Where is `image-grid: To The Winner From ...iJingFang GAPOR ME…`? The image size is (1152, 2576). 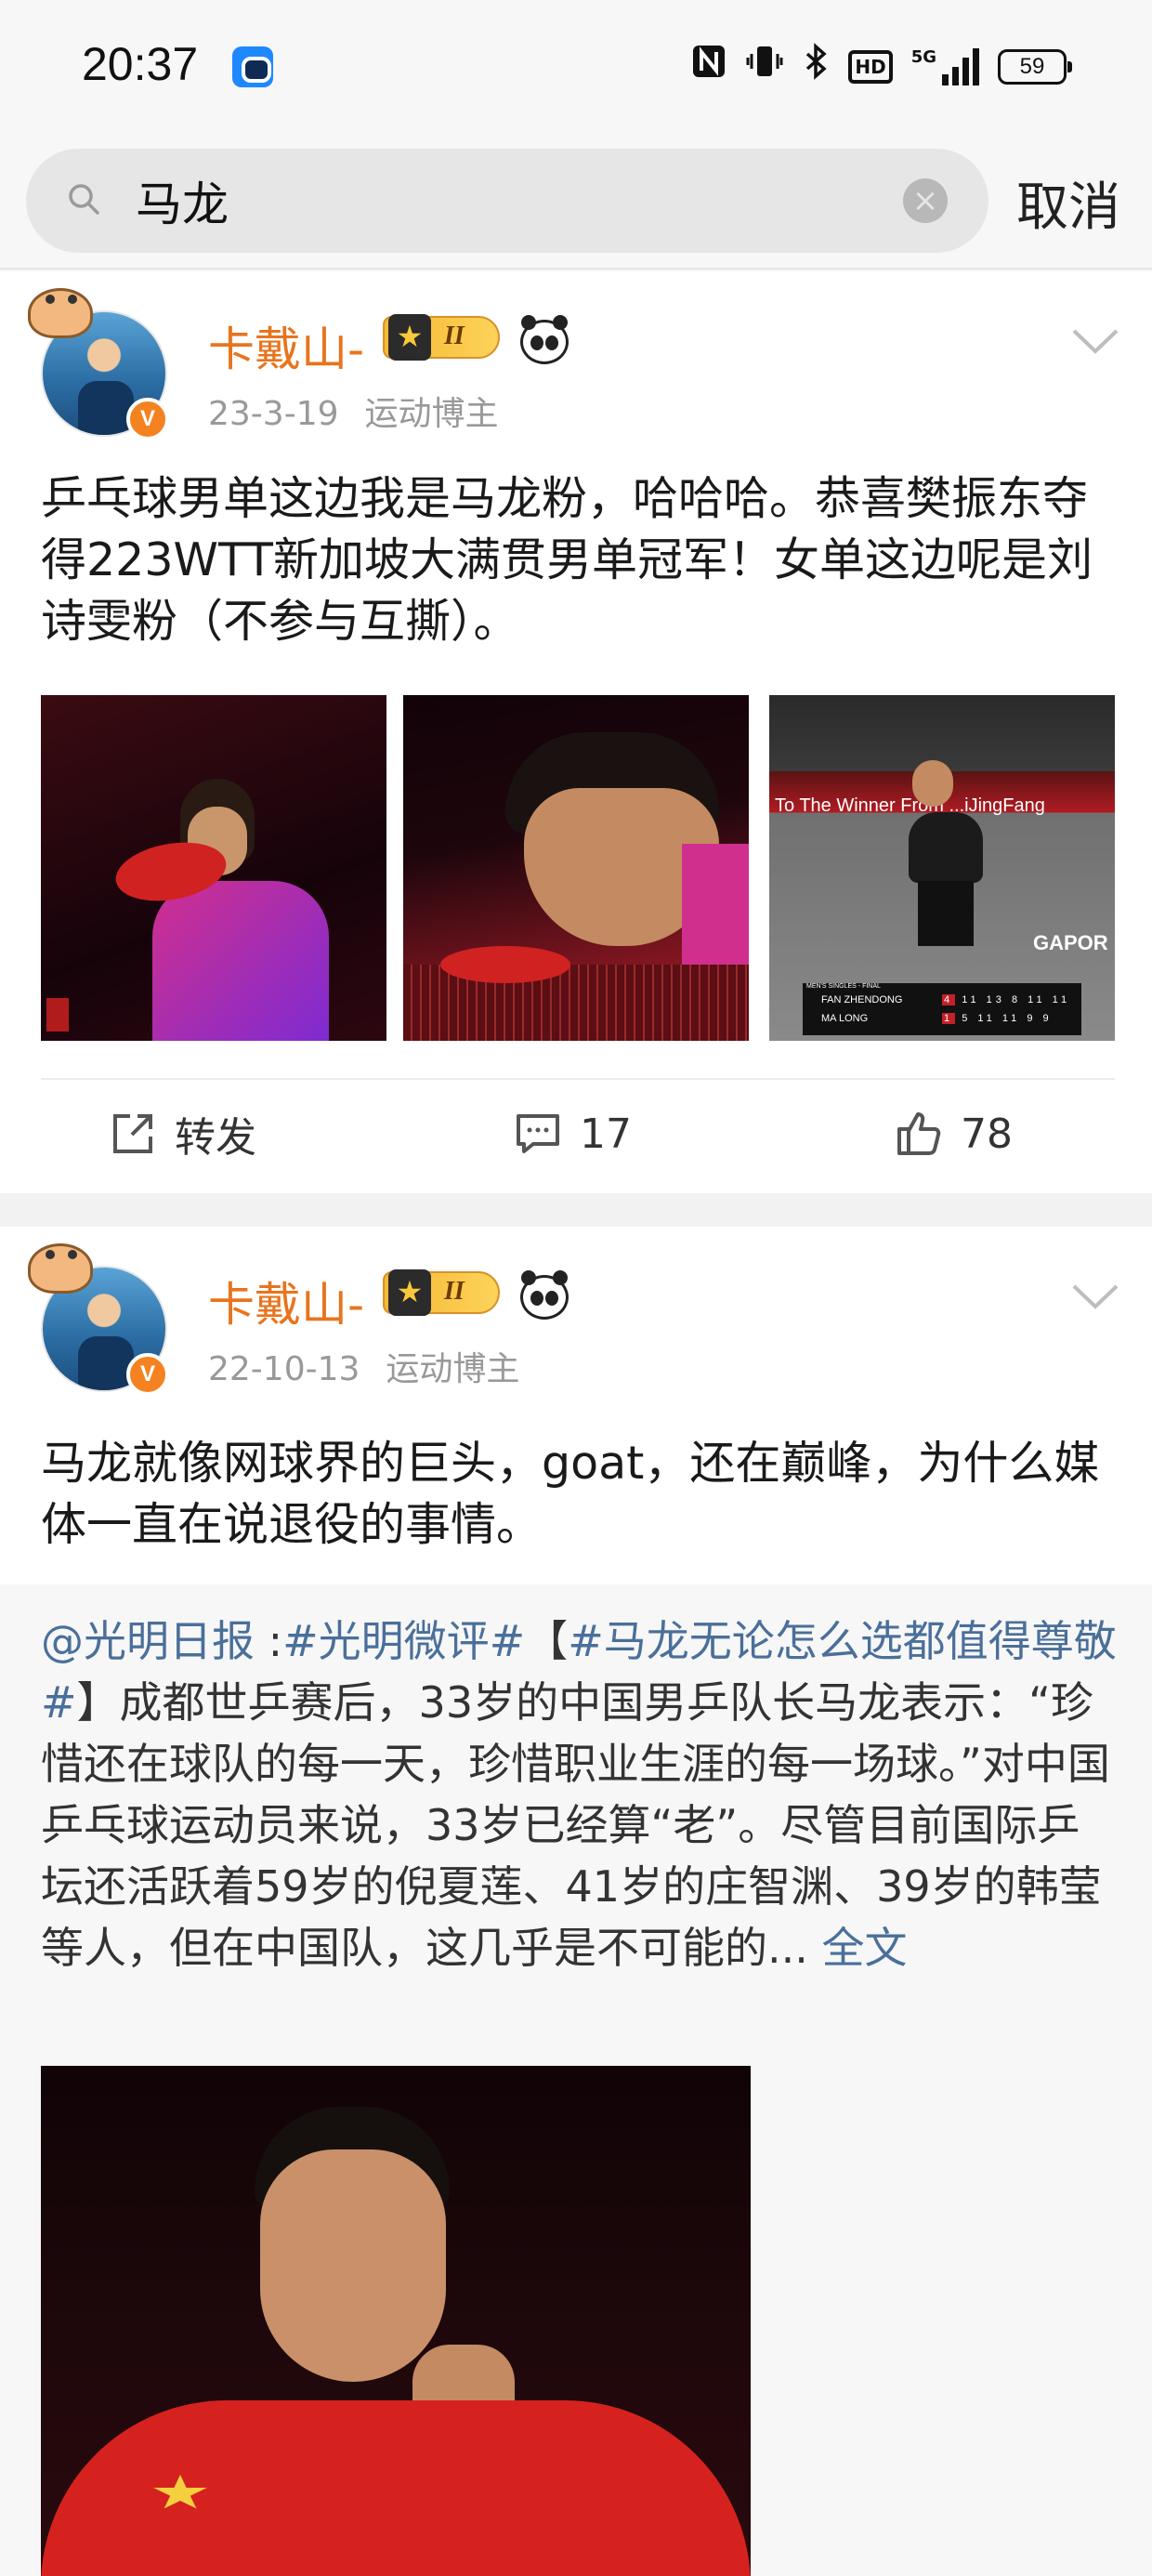 image-grid: To The Winner From ...iJingFang GAPOR ME… is located at coordinates (578, 868).